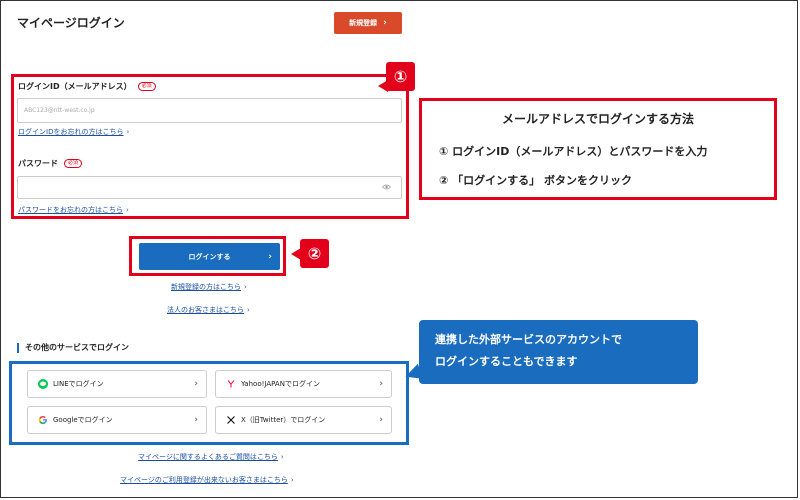 The height and width of the screenshot is (500, 800). I want to click on corporate-link-text: 法人のお客さまはこちら, so click(205, 310).